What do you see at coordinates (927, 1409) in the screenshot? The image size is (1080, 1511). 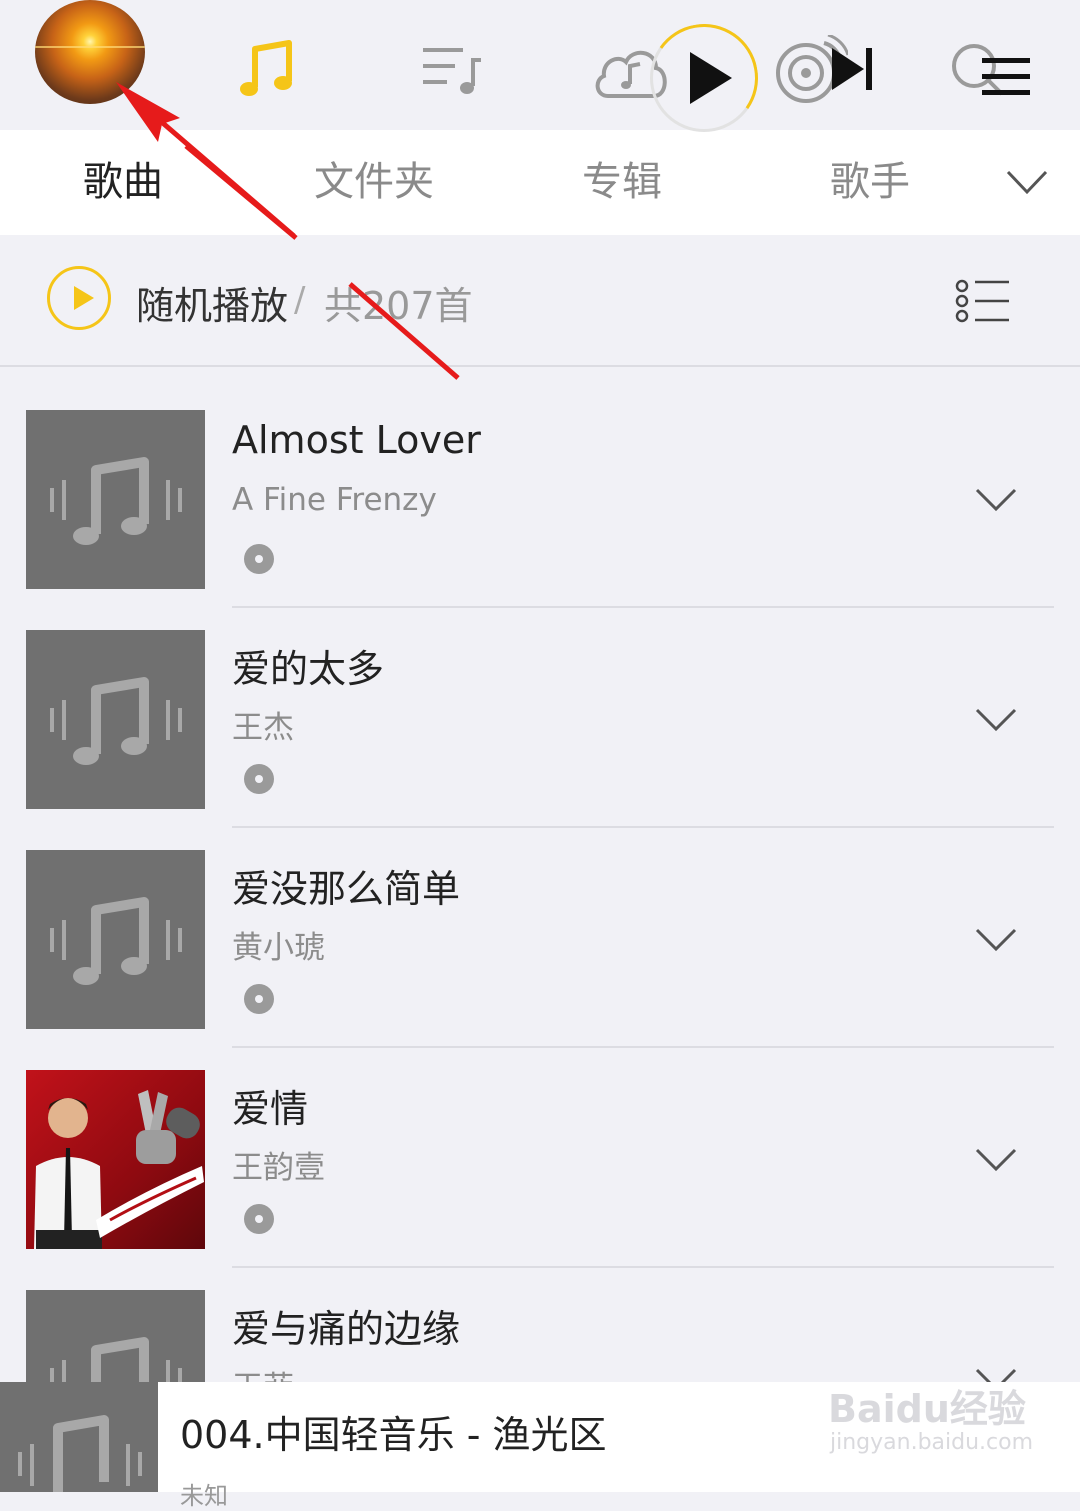 I see `watermark-main: Baidu经验` at bounding box center [927, 1409].